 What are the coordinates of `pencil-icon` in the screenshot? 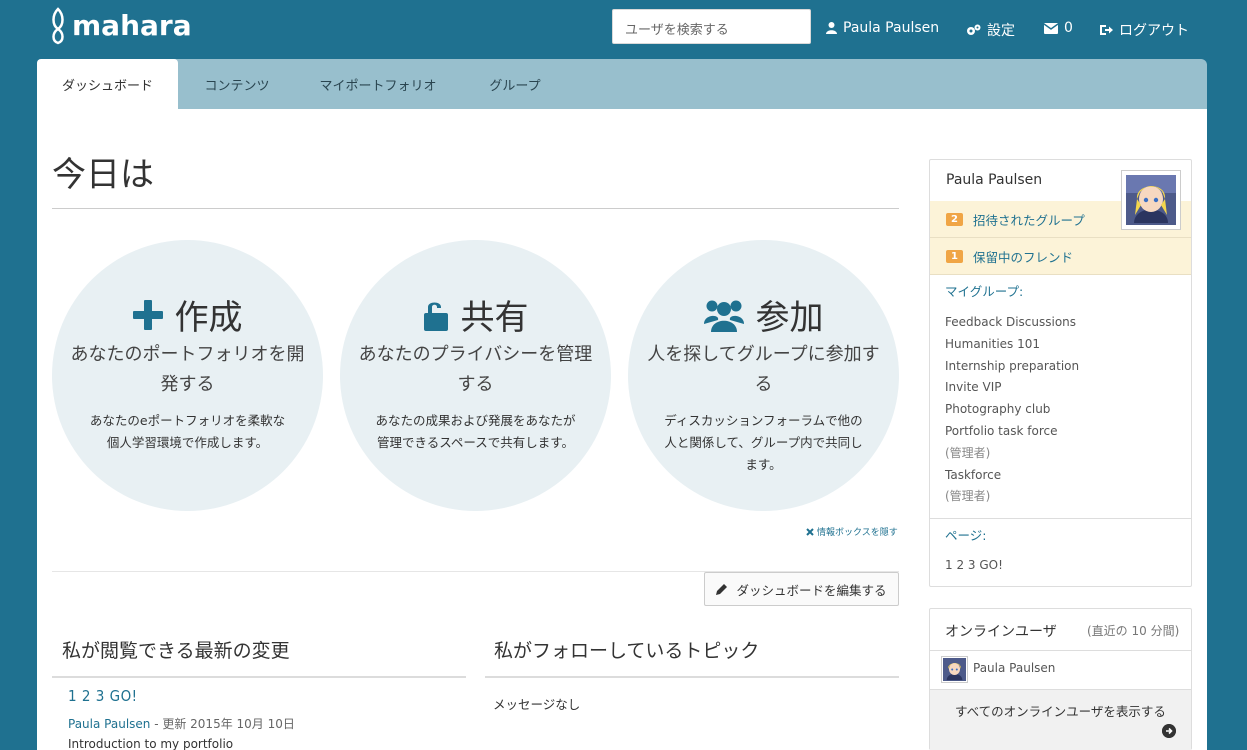 It's located at (722, 589).